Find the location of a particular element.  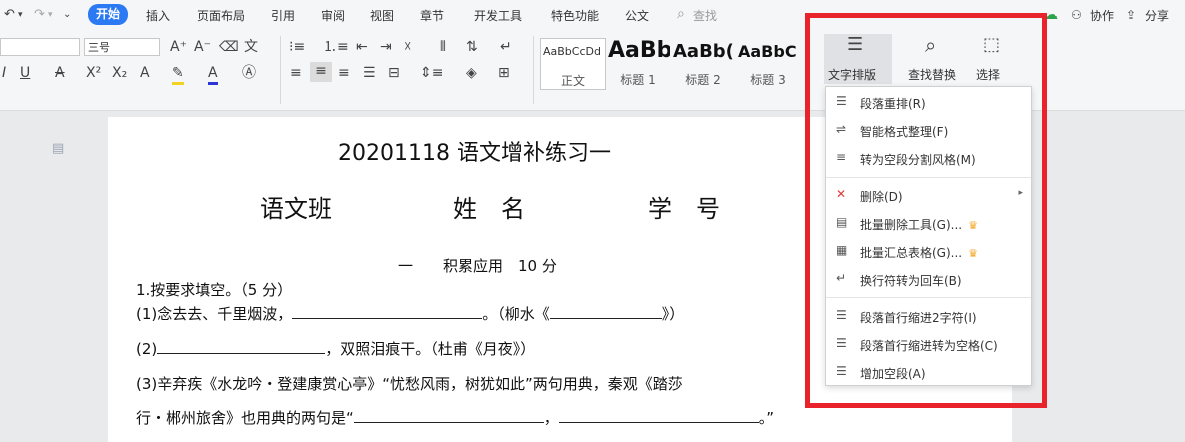

strikethrough-icon: A is located at coordinates (60, 73).